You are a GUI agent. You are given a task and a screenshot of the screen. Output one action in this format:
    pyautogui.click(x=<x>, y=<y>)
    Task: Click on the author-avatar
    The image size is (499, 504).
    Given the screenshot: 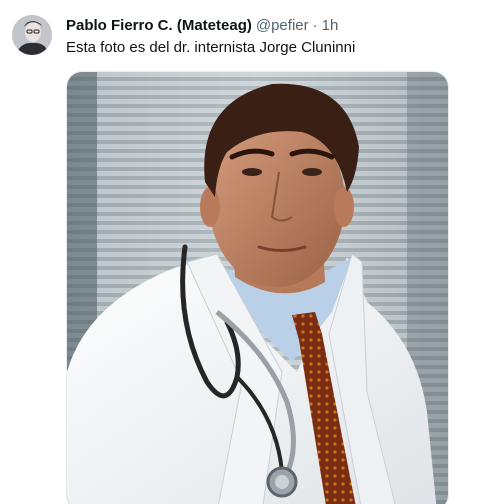 What is the action you would take?
    pyautogui.click(x=32, y=35)
    